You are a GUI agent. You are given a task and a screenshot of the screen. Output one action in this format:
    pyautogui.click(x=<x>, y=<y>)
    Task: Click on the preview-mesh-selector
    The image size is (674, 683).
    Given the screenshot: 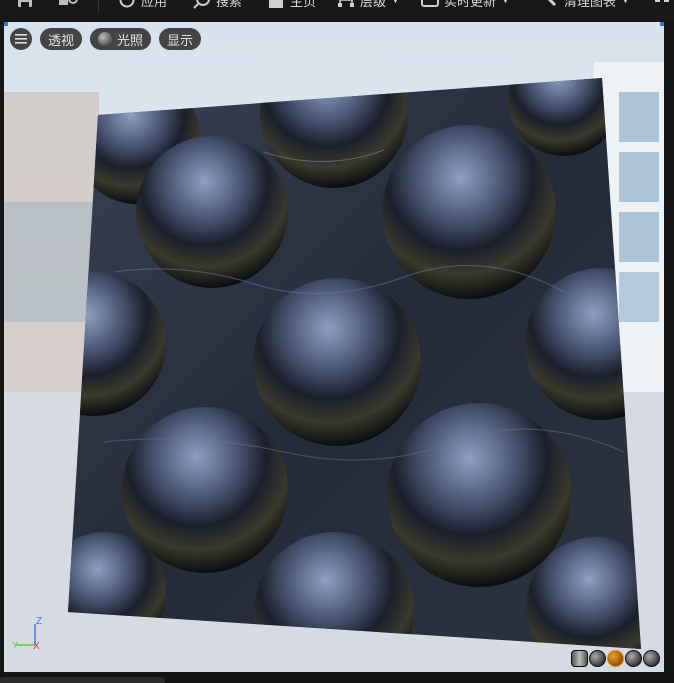 What is the action you would take?
    pyautogui.click(x=615, y=659)
    